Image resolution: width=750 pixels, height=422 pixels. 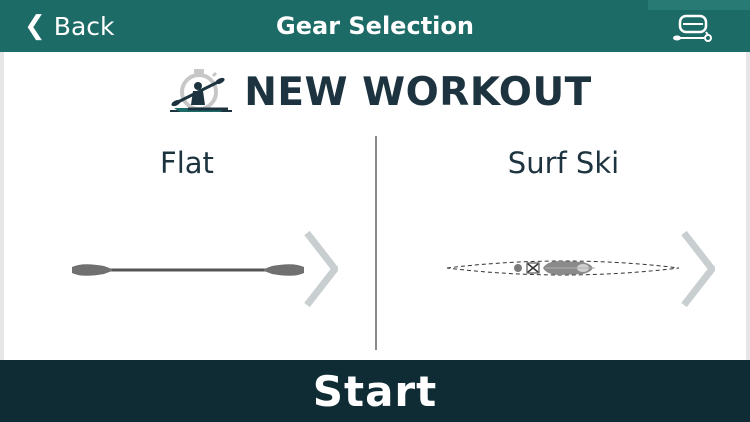 I want to click on paddle-icon, so click(x=188, y=270).